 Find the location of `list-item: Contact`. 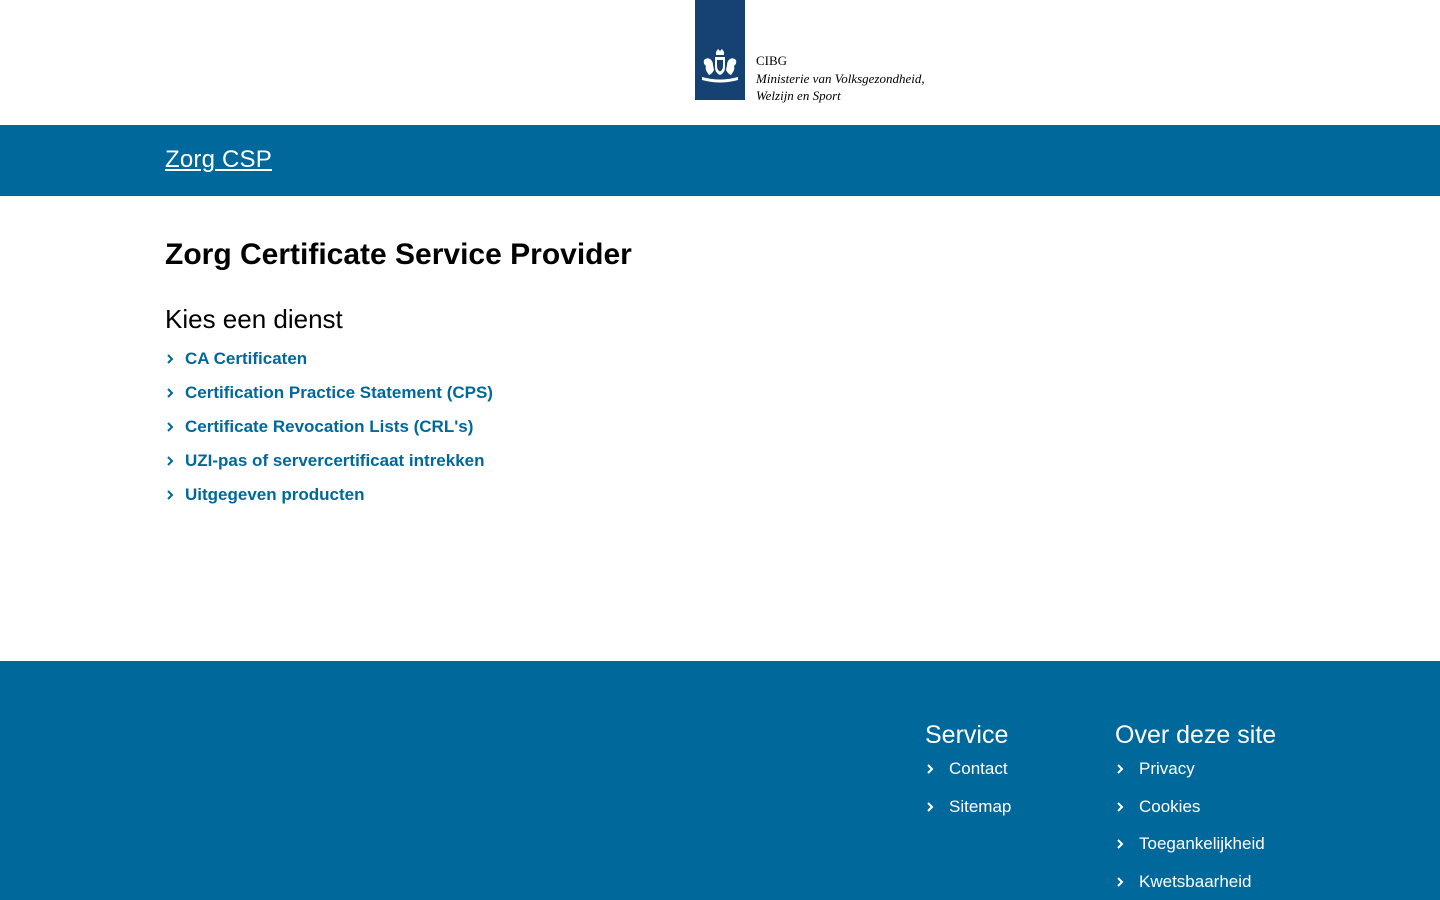

list-item: Contact is located at coordinates (968, 777).